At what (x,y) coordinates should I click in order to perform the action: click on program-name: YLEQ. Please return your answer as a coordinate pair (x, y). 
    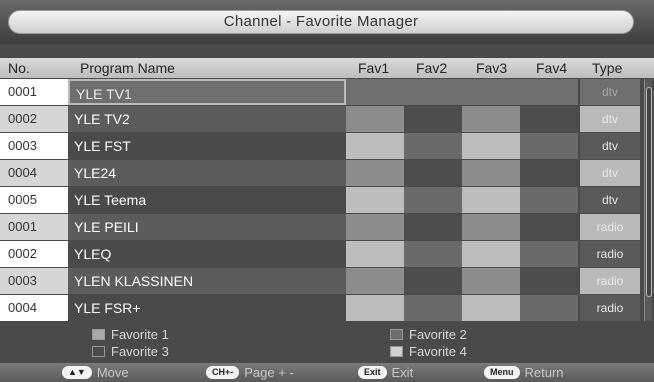
    Looking at the image, I should click on (207, 254).